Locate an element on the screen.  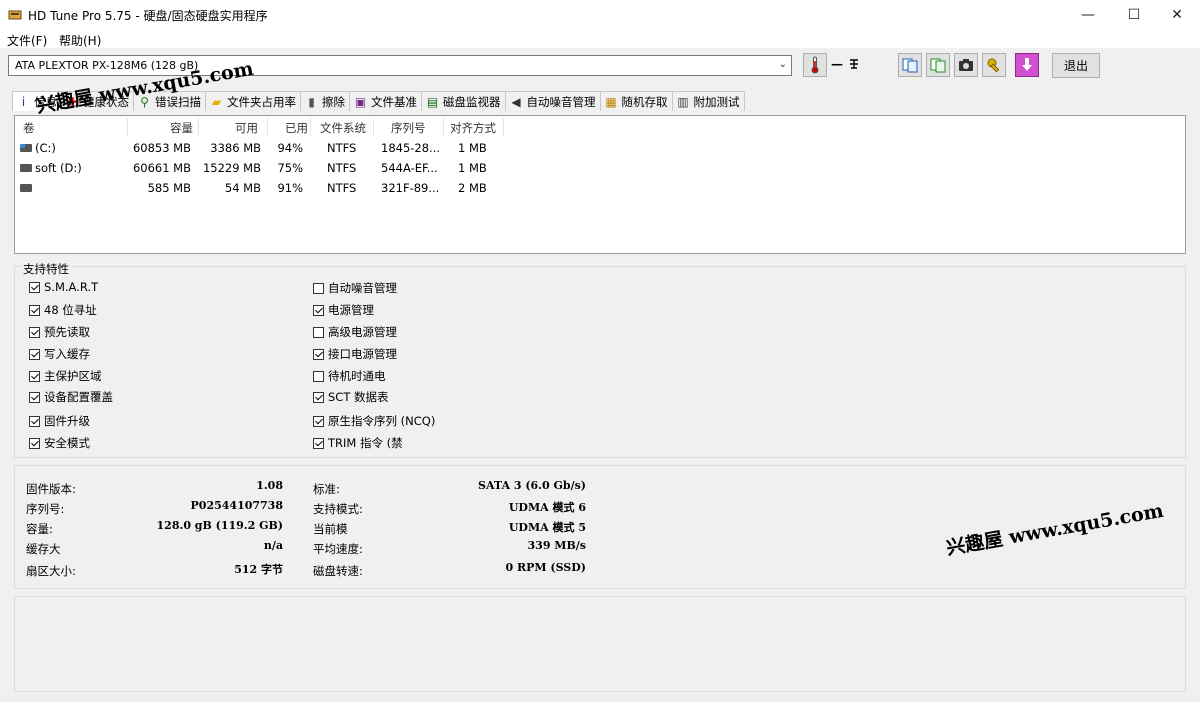
feature-label: SCT 数据表 is located at coordinates (358, 397).